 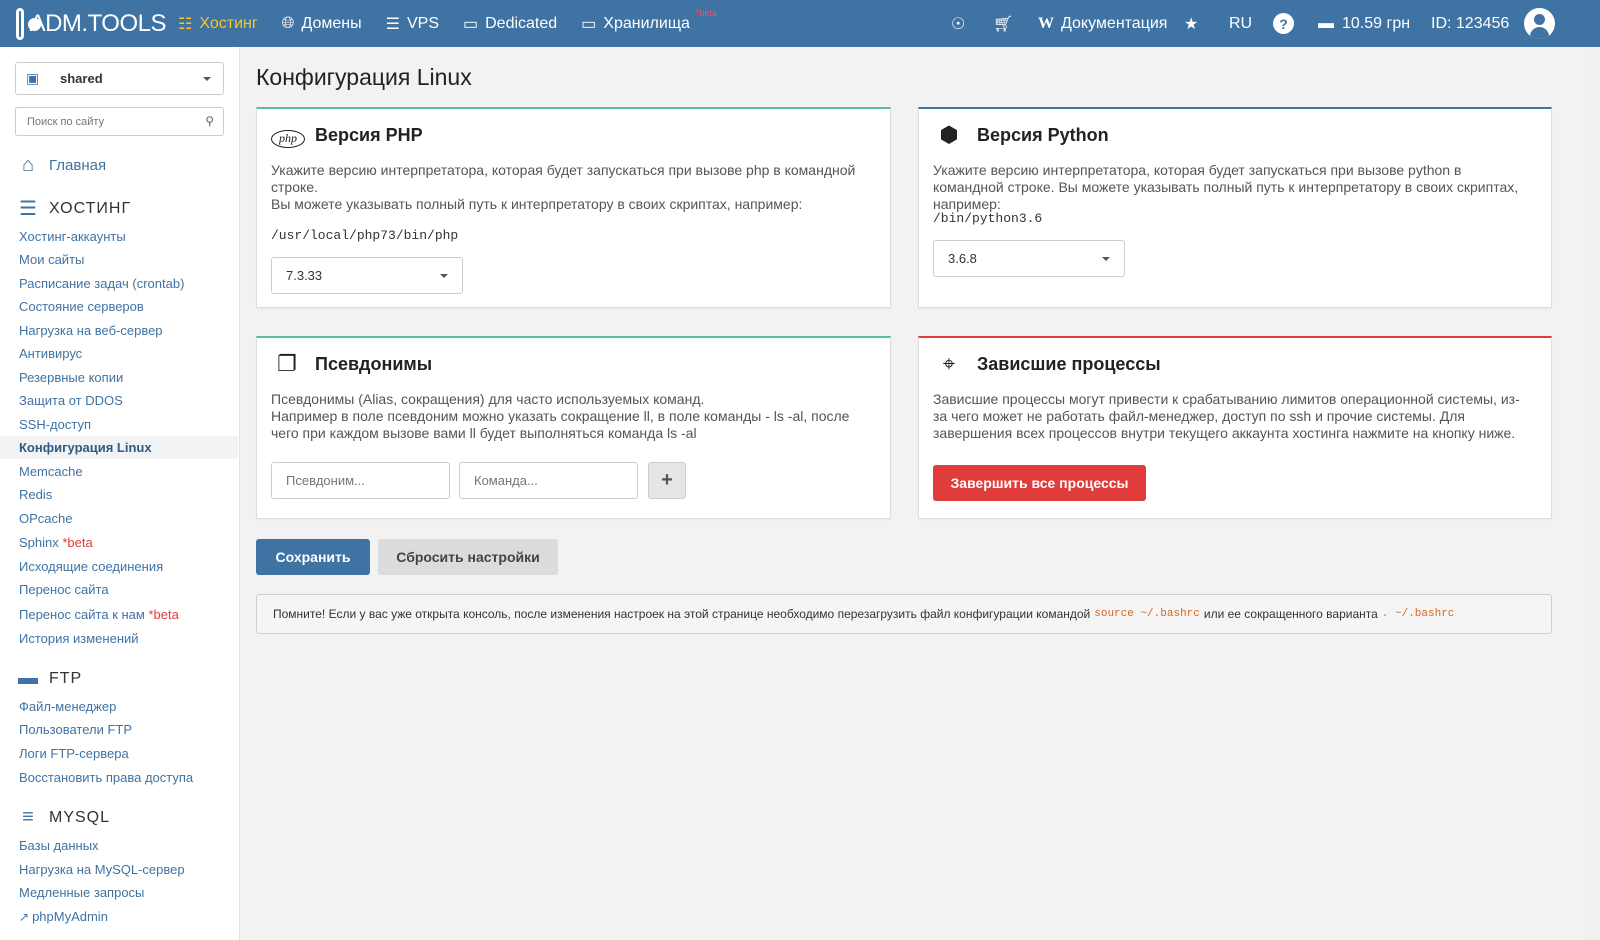 What do you see at coordinates (119, 729) in the screenshot?
I see `sidebar-item-ftp-users: Пользователи FTP` at bounding box center [119, 729].